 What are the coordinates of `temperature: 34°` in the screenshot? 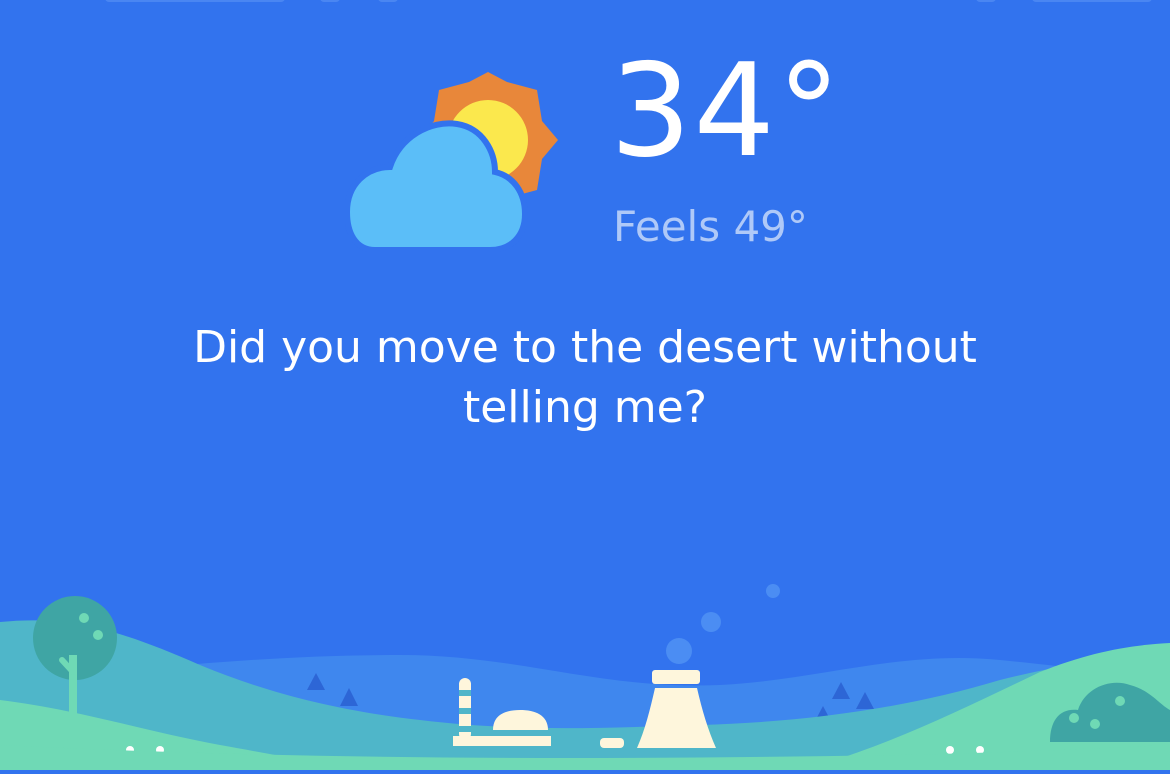 It's located at (726, 111).